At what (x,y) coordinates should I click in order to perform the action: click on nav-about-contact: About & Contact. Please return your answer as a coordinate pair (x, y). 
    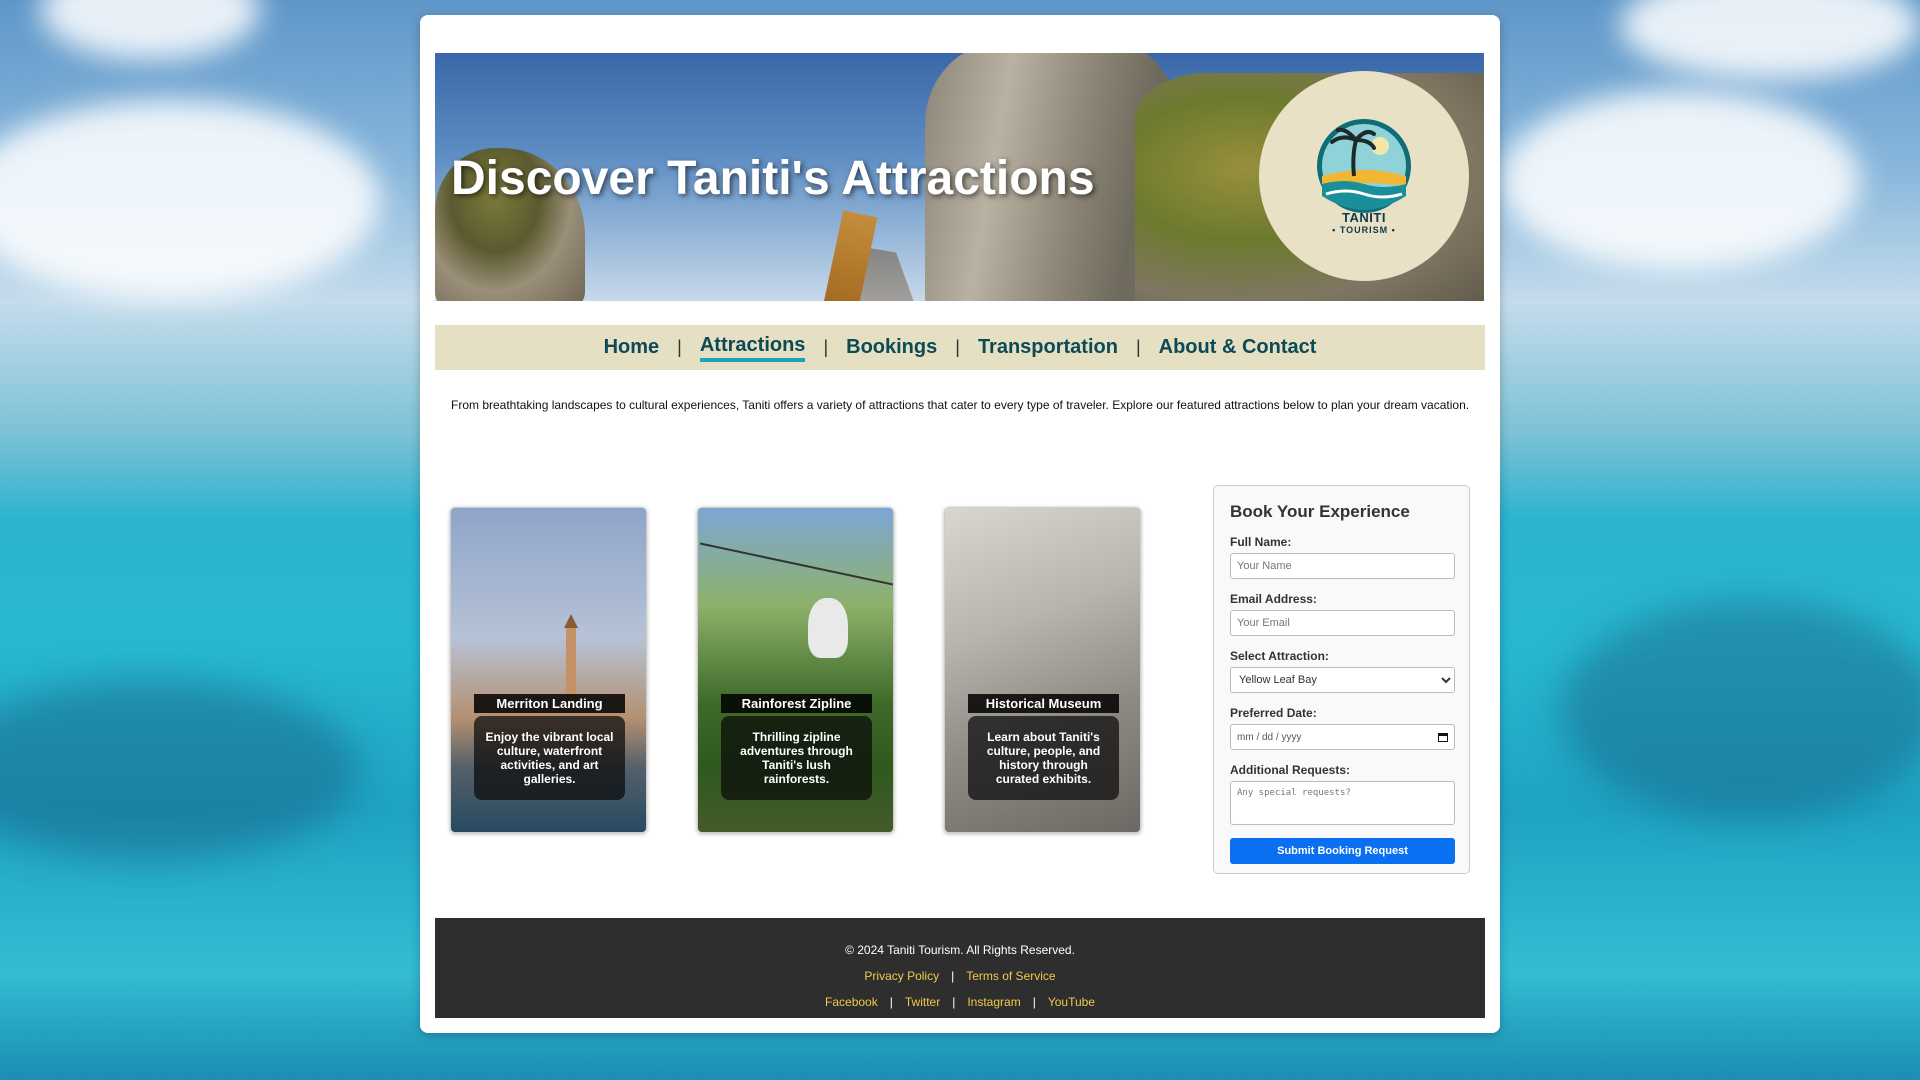
    Looking at the image, I should click on (1238, 347).